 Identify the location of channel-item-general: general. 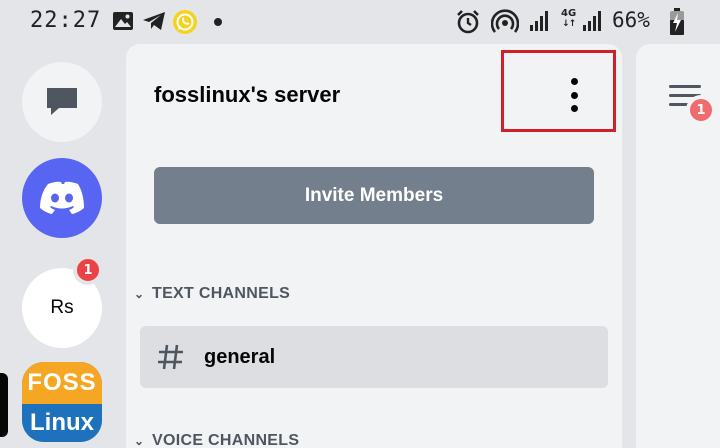
(374, 357).